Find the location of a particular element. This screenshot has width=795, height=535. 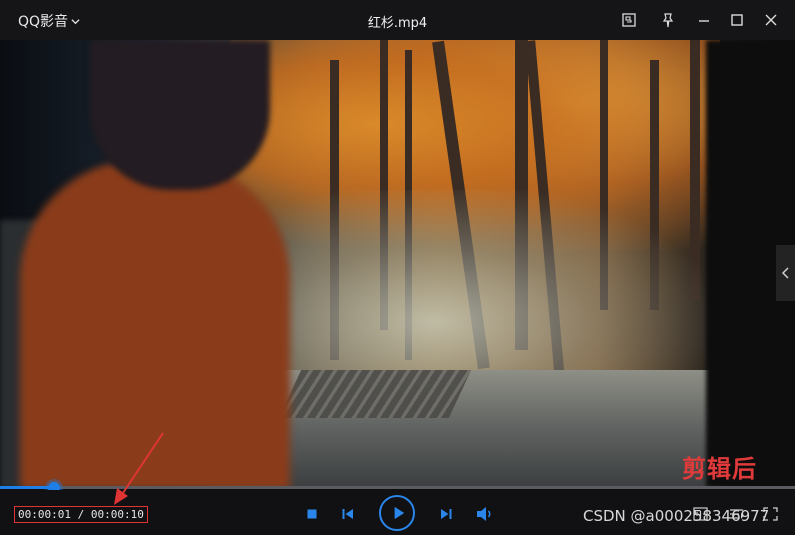

wooden-raft is located at coordinates (375, 394).